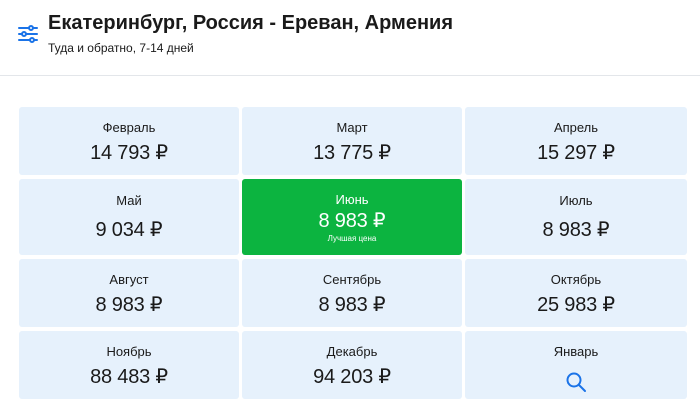 This screenshot has width=700, height=419. Describe the element at coordinates (129, 230) in the screenshot. I see `month-price: 9 034 ₽` at that location.